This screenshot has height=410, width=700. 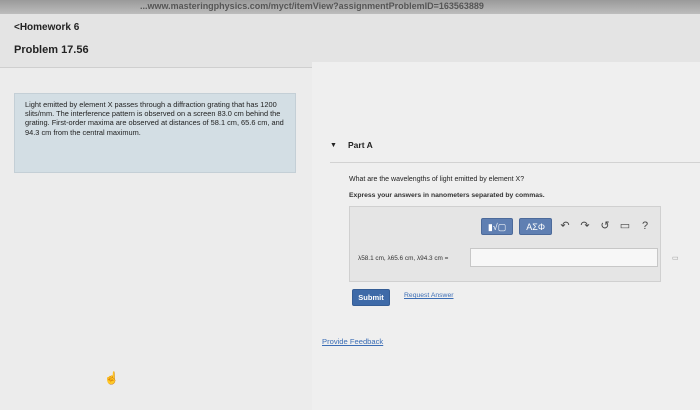 What do you see at coordinates (111, 378) in the screenshot?
I see `hand-cursor-icon: ☝` at bounding box center [111, 378].